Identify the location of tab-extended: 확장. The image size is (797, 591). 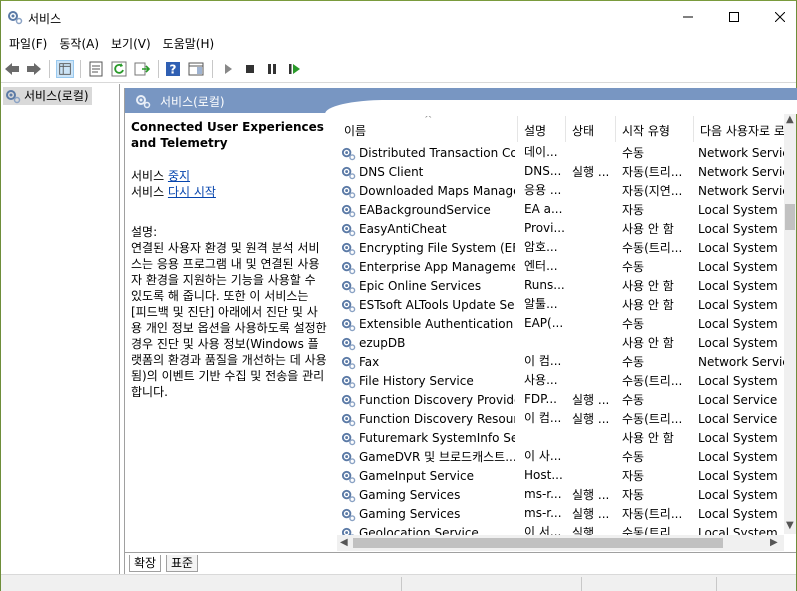
(145, 563).